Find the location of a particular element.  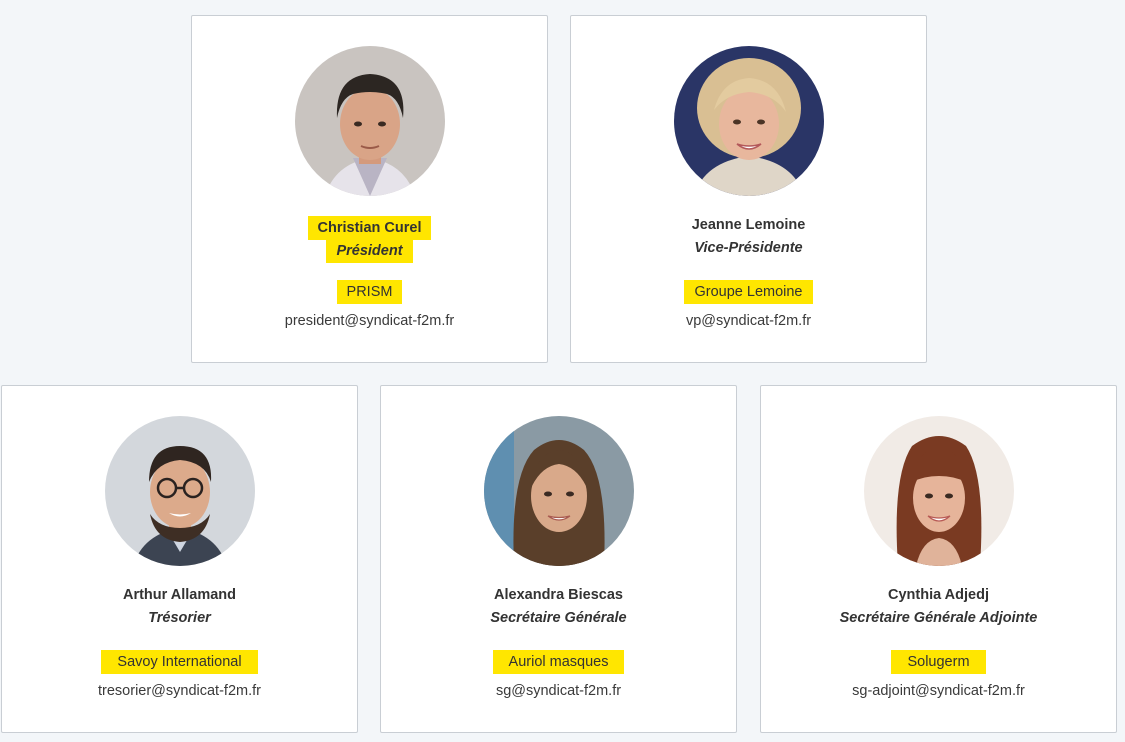

member-name: Arthur Allamand is located at coordinates (179, 595).